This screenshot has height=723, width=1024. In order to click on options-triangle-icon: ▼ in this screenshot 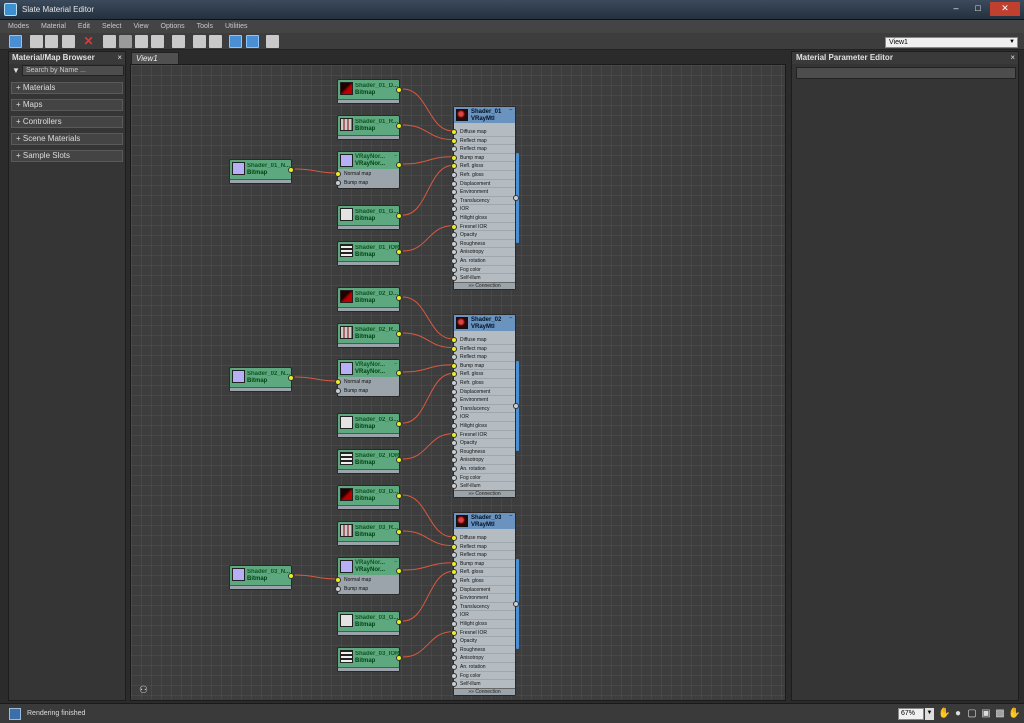, I will do `click(16, 70)`.